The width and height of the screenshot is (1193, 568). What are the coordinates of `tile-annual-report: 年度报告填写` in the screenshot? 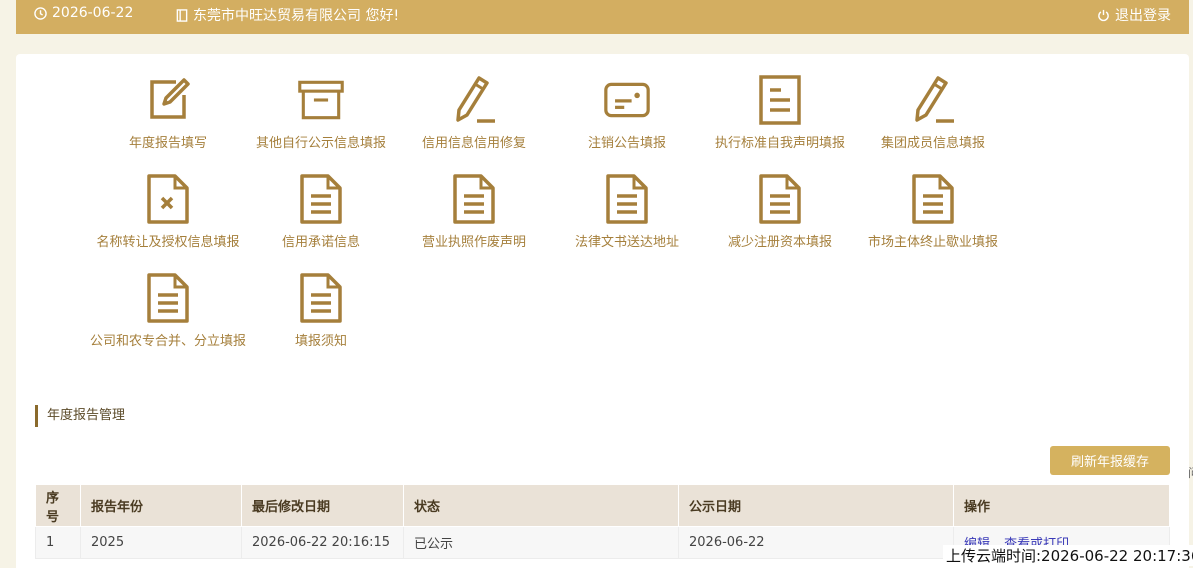 It's located at (168, 120).